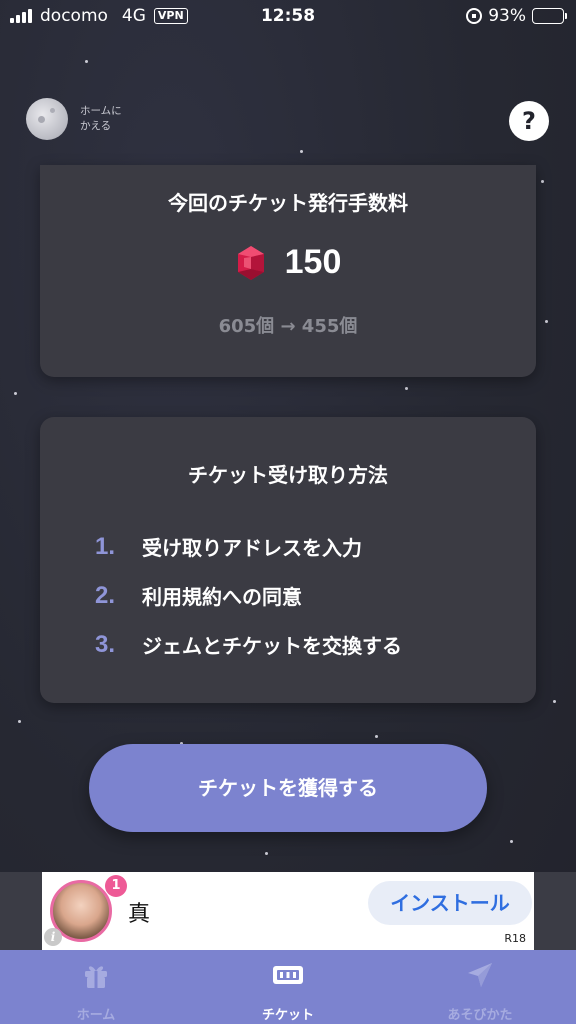 This screenshot has width=576, height=1024. I want to click on step-text: 受け取りアドレスを入力, so click(252, 548).